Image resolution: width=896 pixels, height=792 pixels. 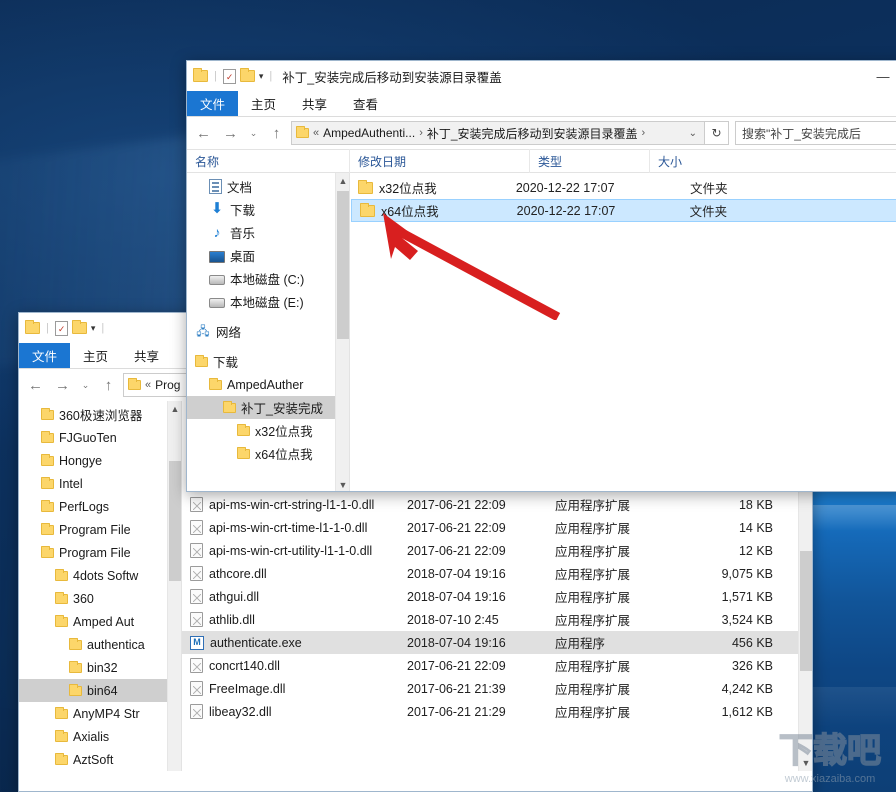 What do you see at coordinates (167, 385) in the screenshot?
I see `breadcrumb-segment: Prog` at bounding box center [167, 385].